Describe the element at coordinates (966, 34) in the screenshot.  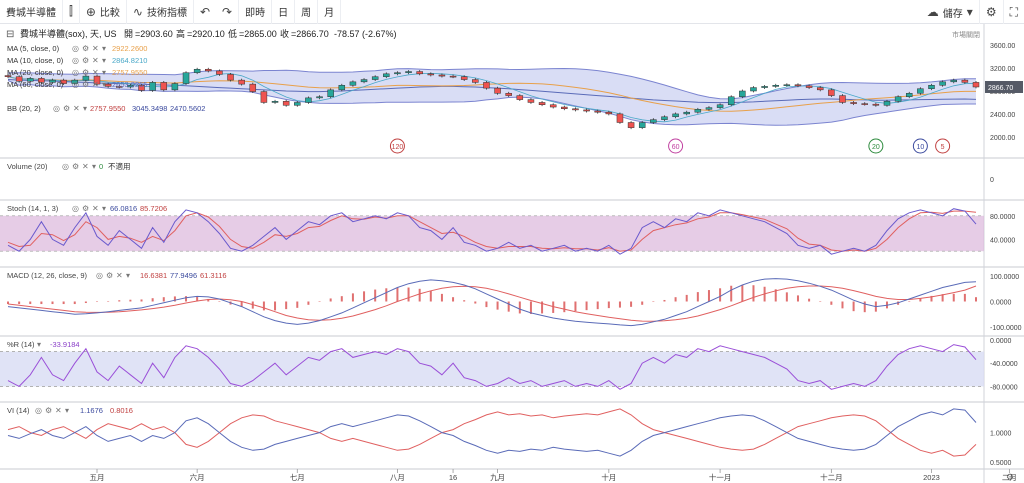
I see `market-status-text: 市場關閉` at that location.